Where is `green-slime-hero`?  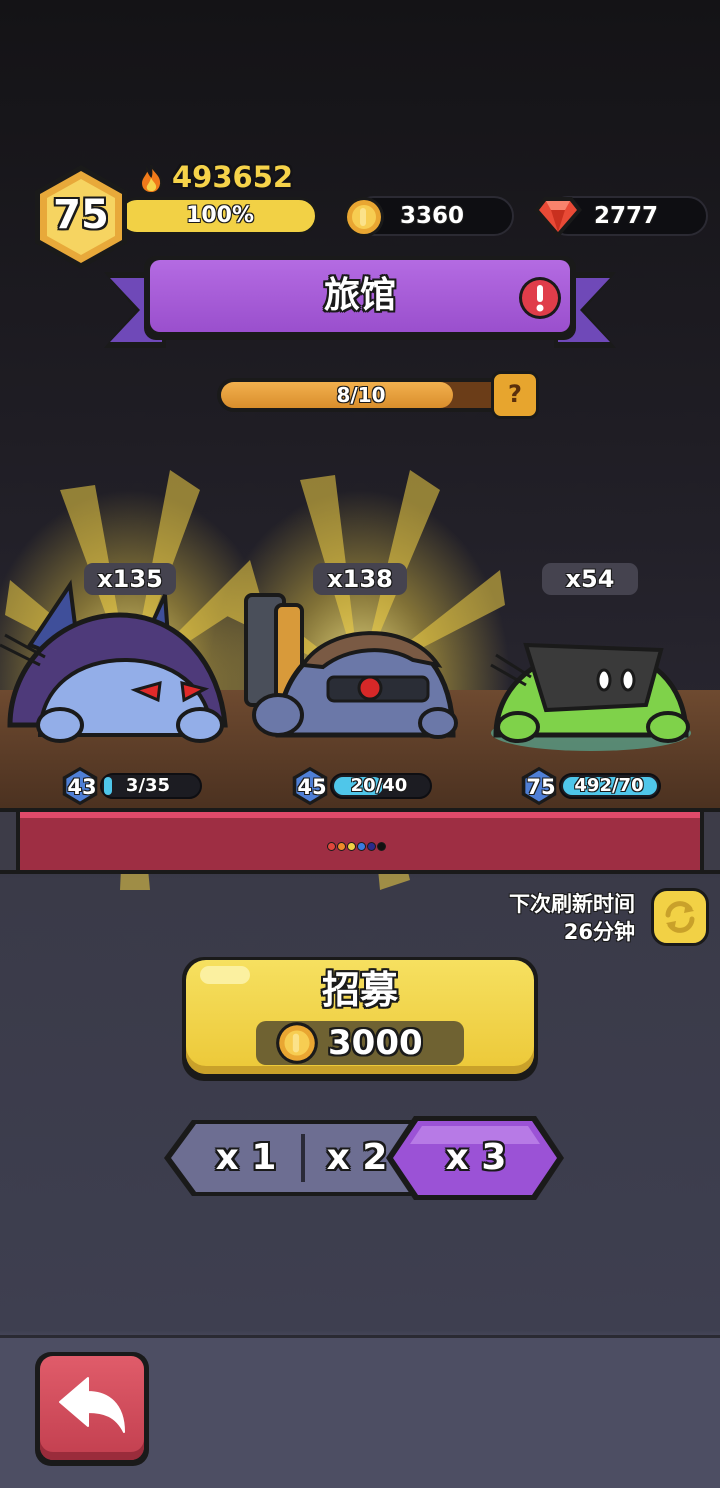 green-slime-hero is located at coordinates (591, 685).